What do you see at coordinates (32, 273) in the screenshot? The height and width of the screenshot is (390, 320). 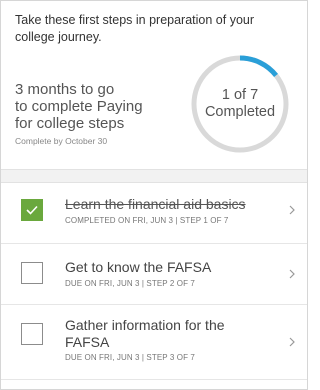 I see `step-2-checkbox` at bounding box center [32, 273].